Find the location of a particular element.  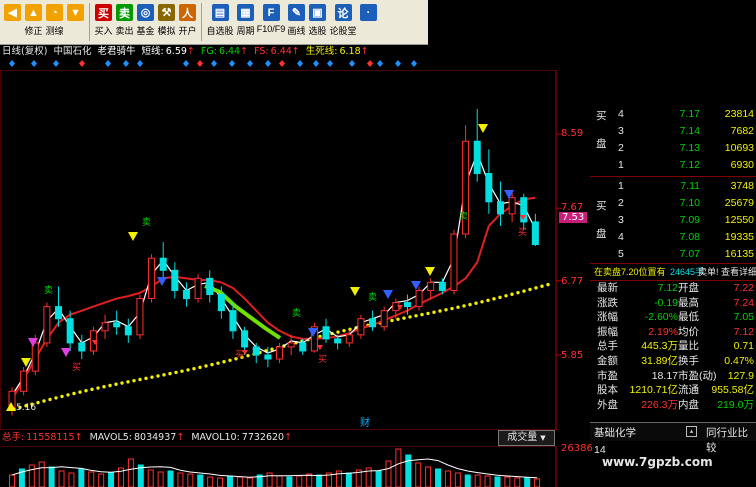

order-alert-link: 卖单! 查看详细 is located at coordinates (727, 272).